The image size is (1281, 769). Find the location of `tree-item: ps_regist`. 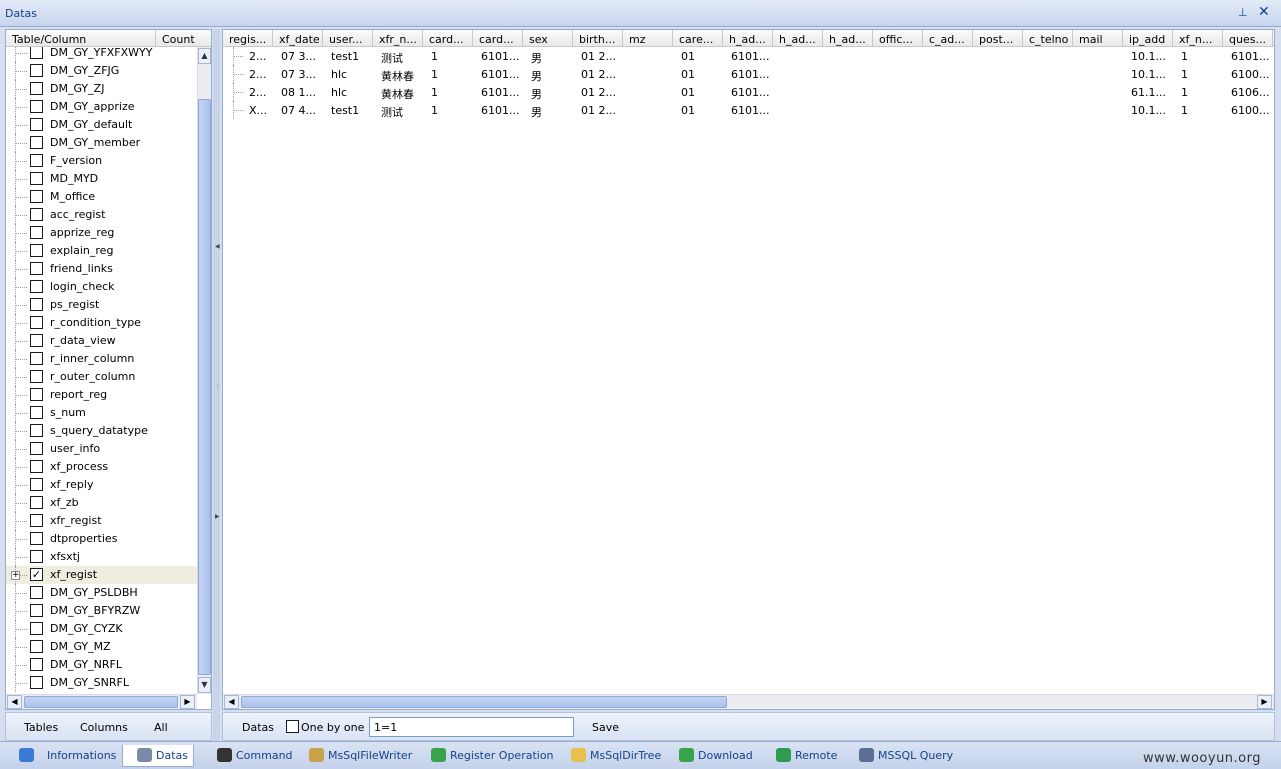

tree-item: ps_regist is located at coordinates (101, 305).